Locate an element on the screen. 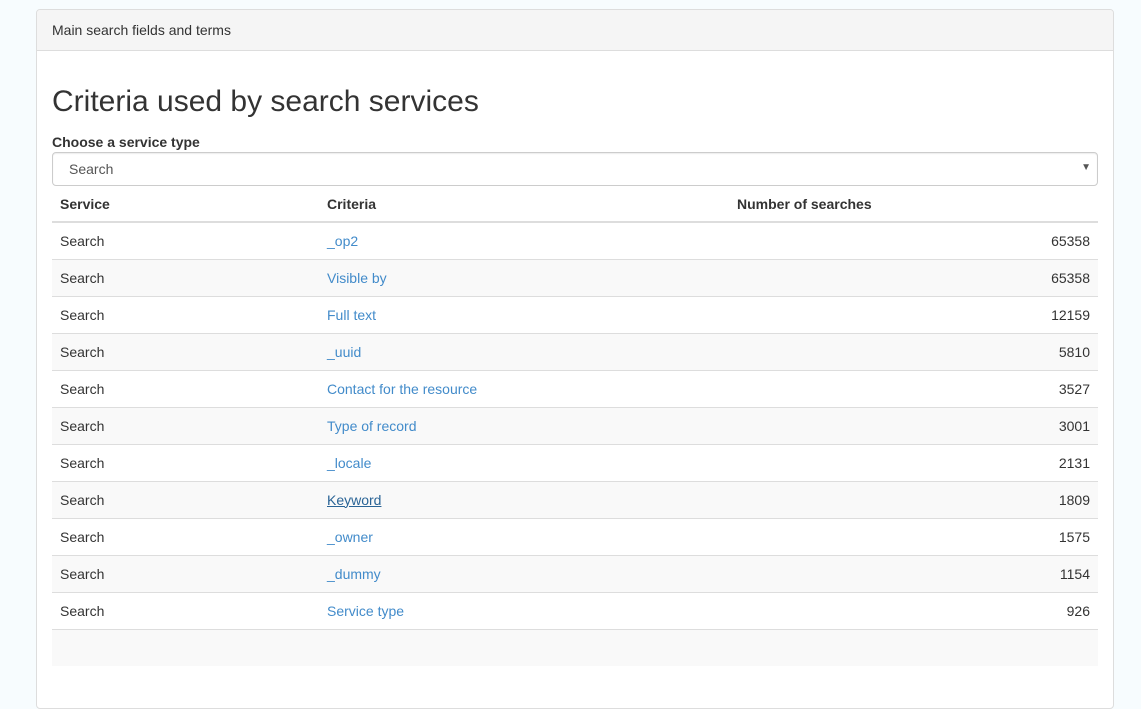 This screenshot has width=1141, height=709. table-row: Search Full text 12159 is located at coordinates (575, 314).